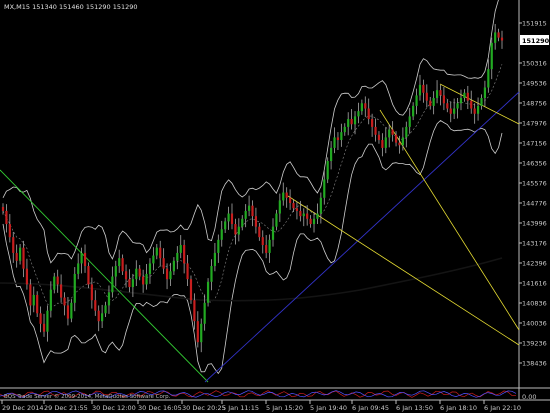  Describe the element at coordinates (23, 408) in the screenshot. I see `time-axis-label: 29 Dec 2014` at that location.